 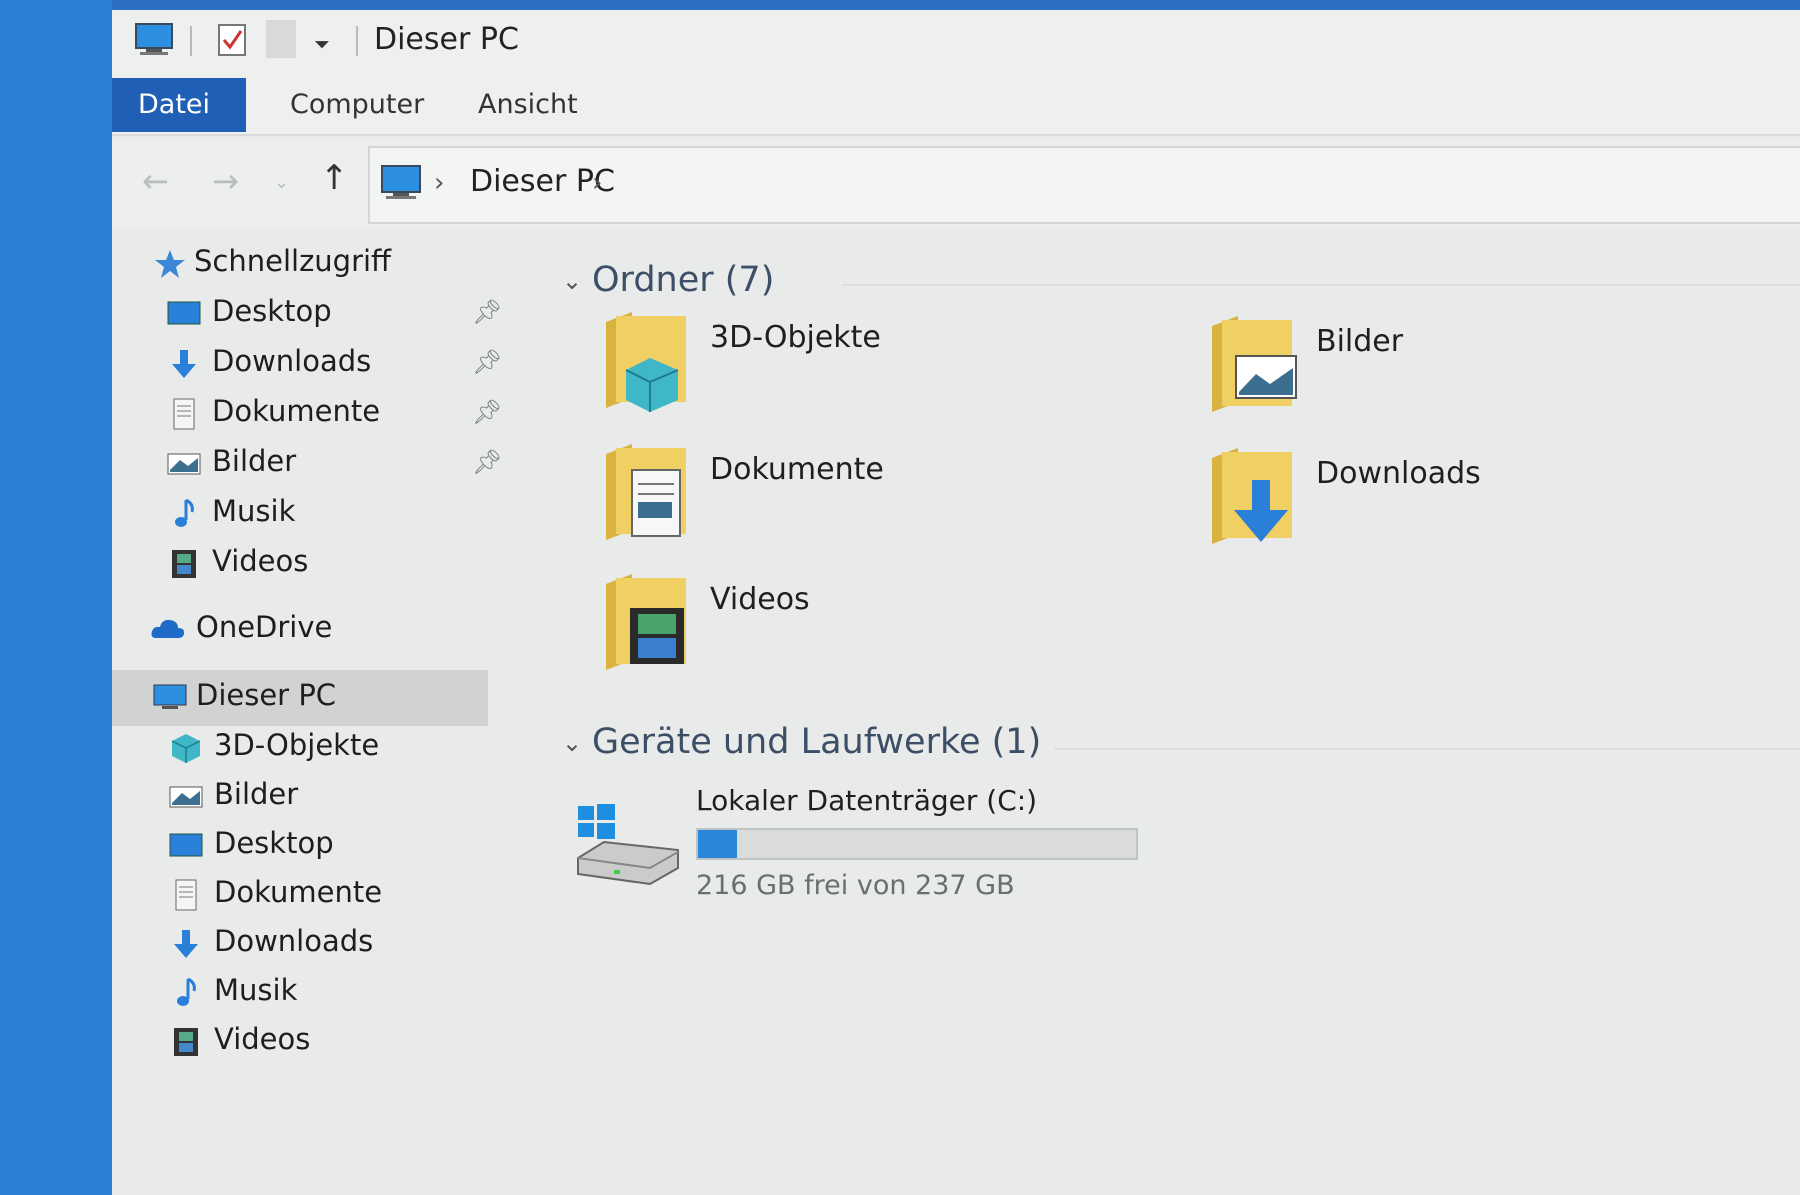 I want to click on sidebar-item-dieser-pc: Dieser PC, so click(x=300, y=698).